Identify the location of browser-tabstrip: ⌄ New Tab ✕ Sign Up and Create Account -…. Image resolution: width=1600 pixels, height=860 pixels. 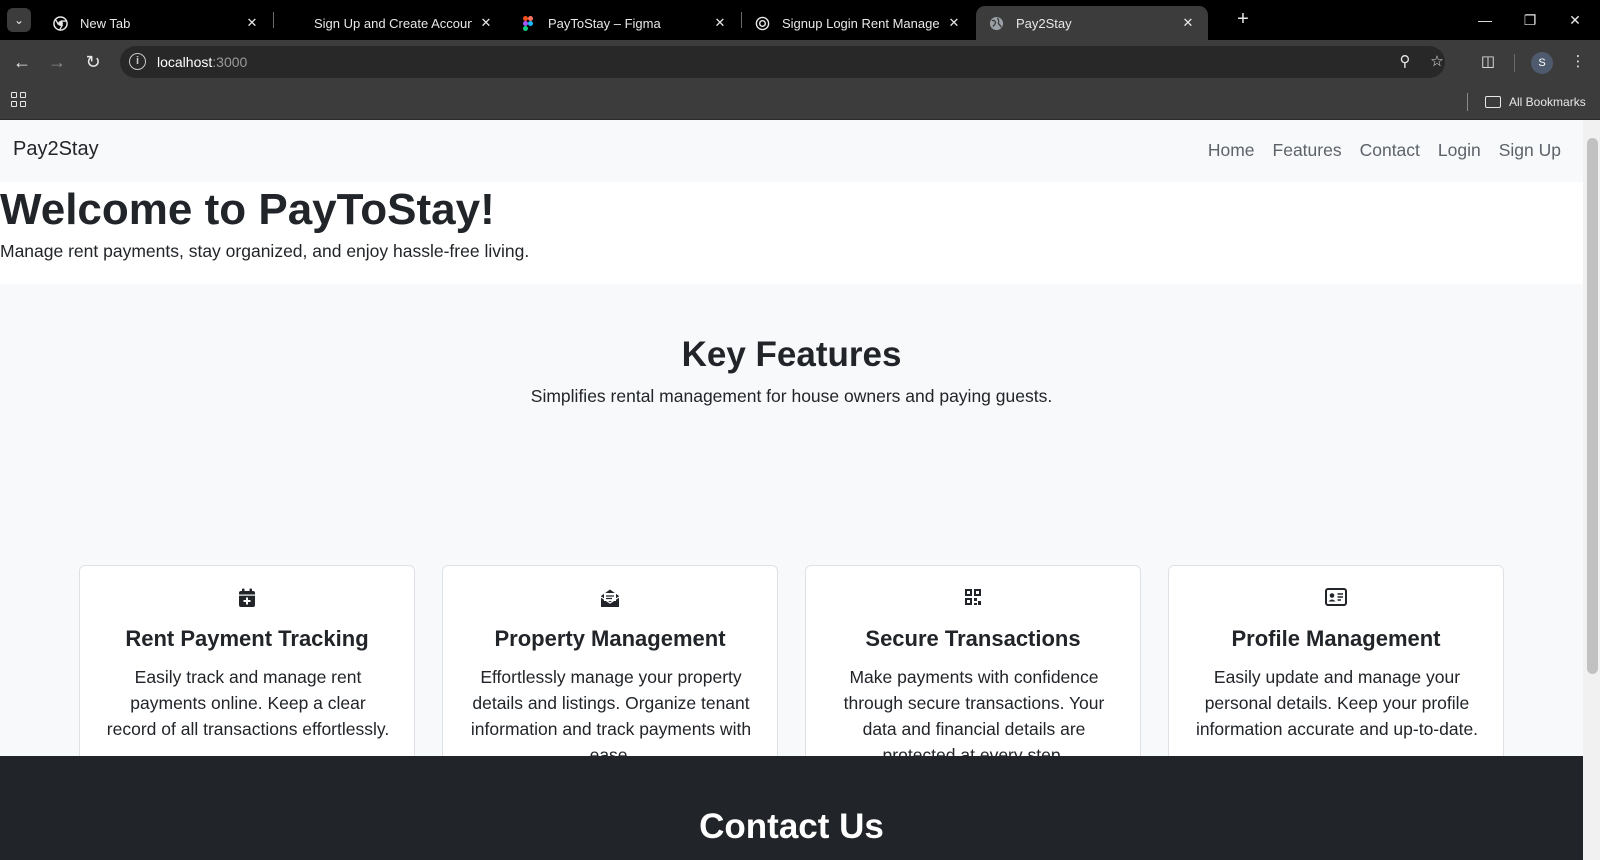
(800, 20).